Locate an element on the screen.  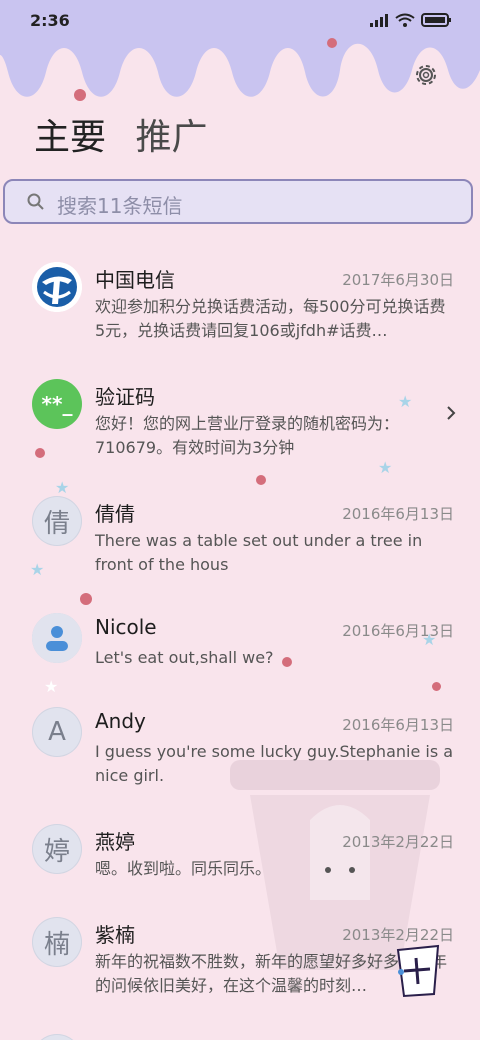
contact-avatar is located at coordinates (57, 1037).